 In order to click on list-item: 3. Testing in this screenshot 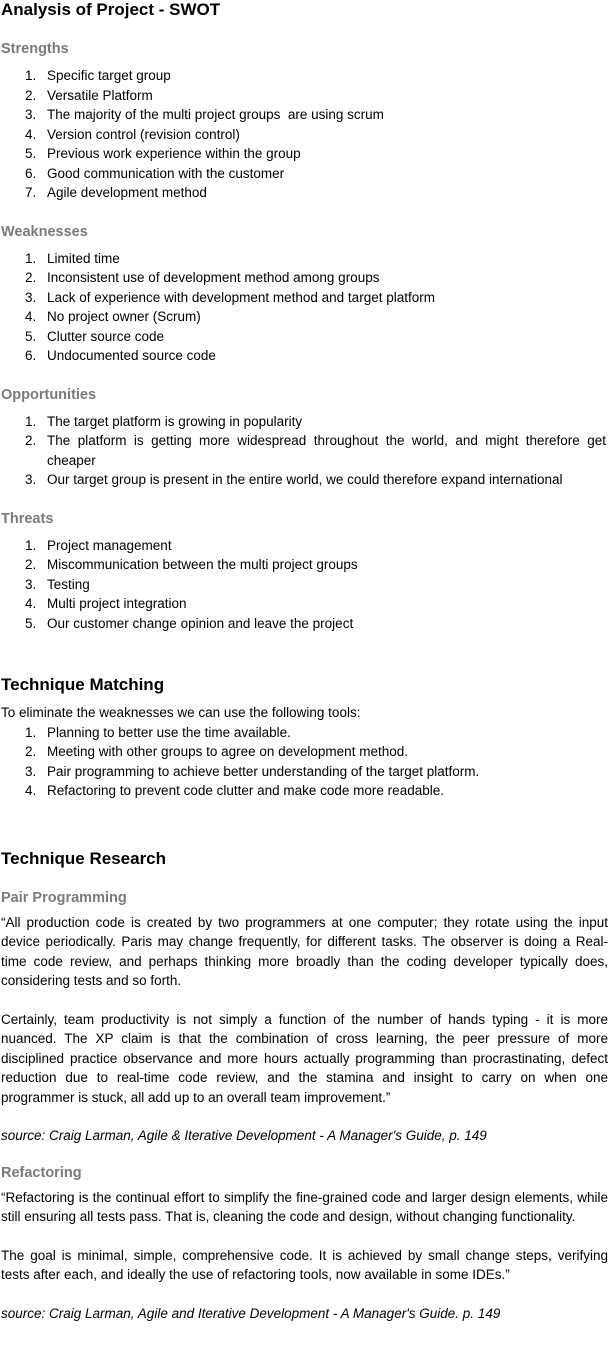, I will do `click(57, 584)`.